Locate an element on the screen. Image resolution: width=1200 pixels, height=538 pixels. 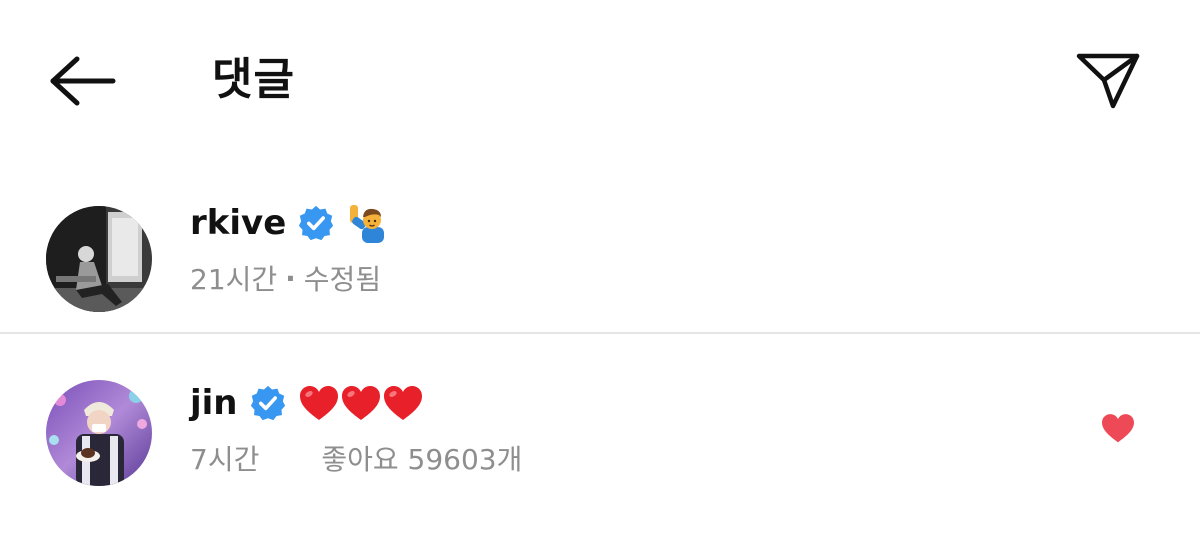
back-button is located at coordinates (82, 81).